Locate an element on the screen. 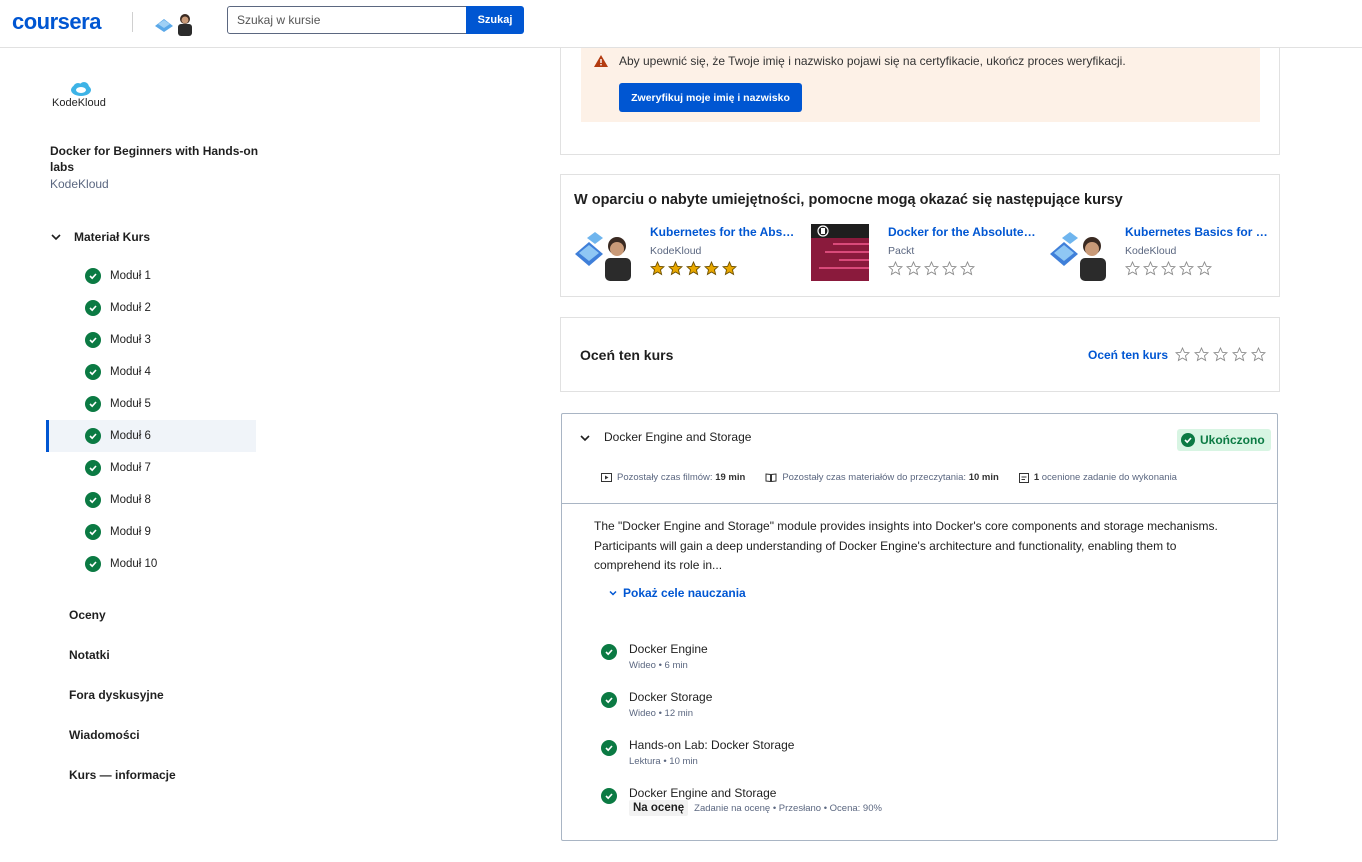  sidebar-module-item: Moduł 9 is located at coordinates (151, 532).